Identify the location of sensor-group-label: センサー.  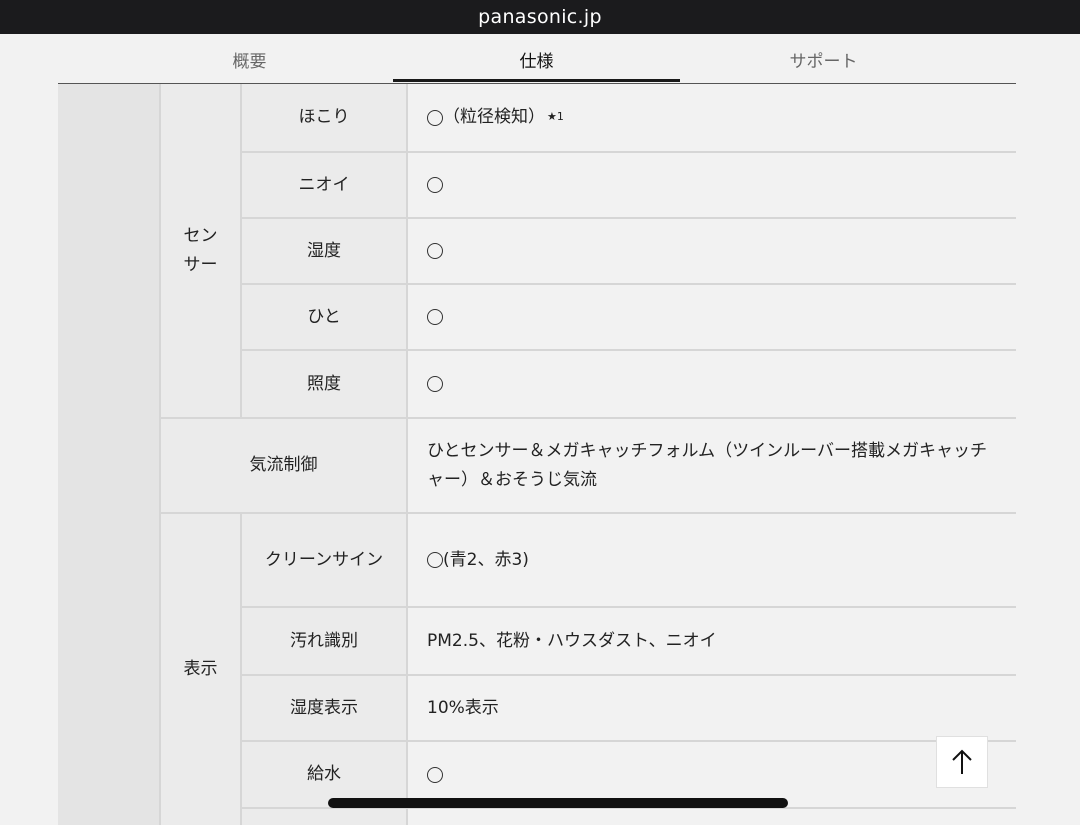
(200, 250).